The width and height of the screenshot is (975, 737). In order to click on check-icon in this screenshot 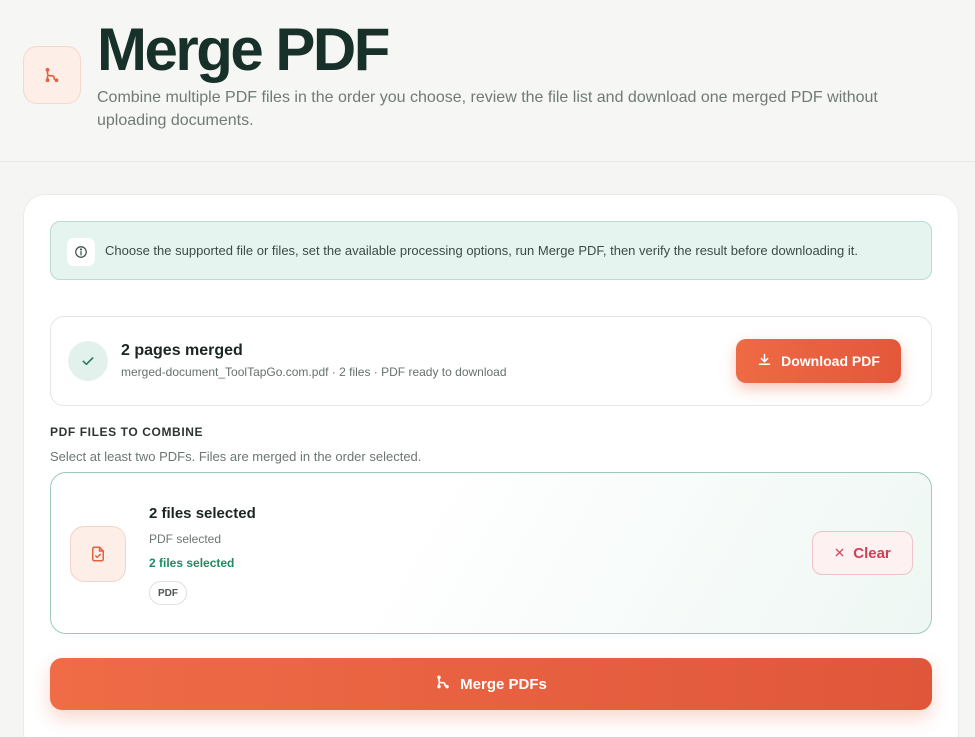, I will do `click(88, 361)`.